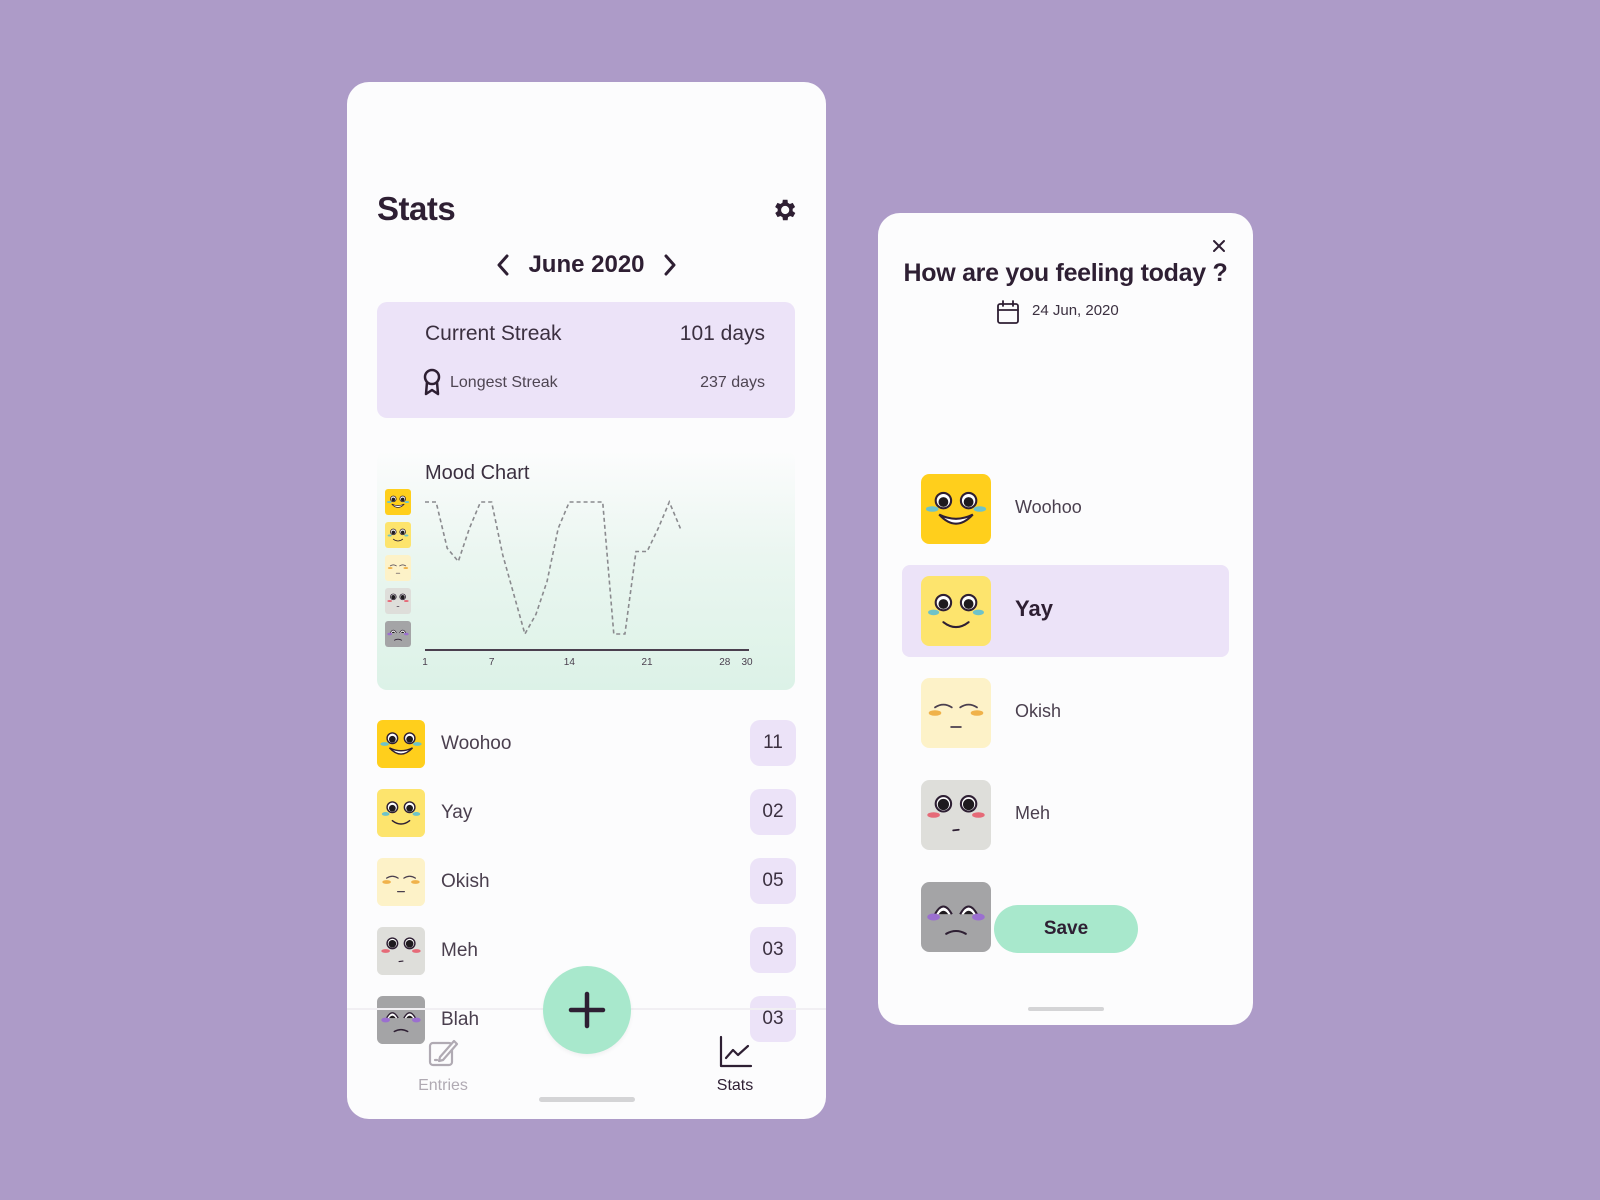  Describe the element at coordinates (425, 662) in the screenshot. I see `x-tick-label: 1` at that location.